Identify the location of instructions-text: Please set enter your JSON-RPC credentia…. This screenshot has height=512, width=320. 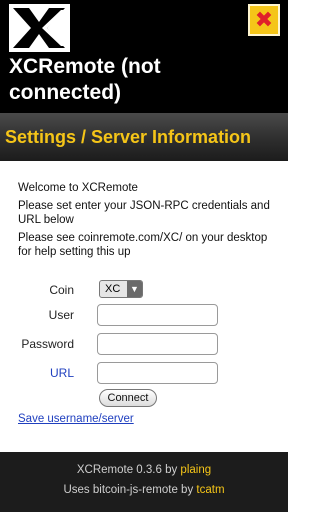
(144, 213).